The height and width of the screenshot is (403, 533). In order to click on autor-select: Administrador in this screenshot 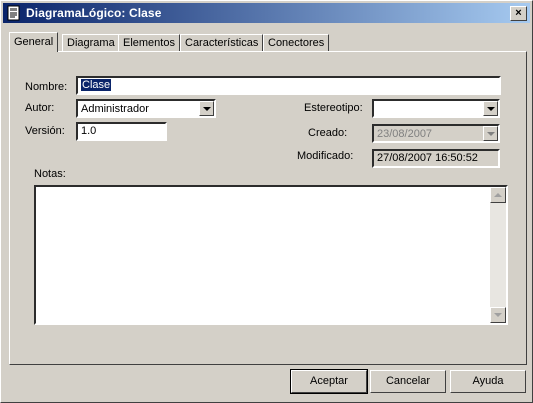, I will do `click(146, 108)`.